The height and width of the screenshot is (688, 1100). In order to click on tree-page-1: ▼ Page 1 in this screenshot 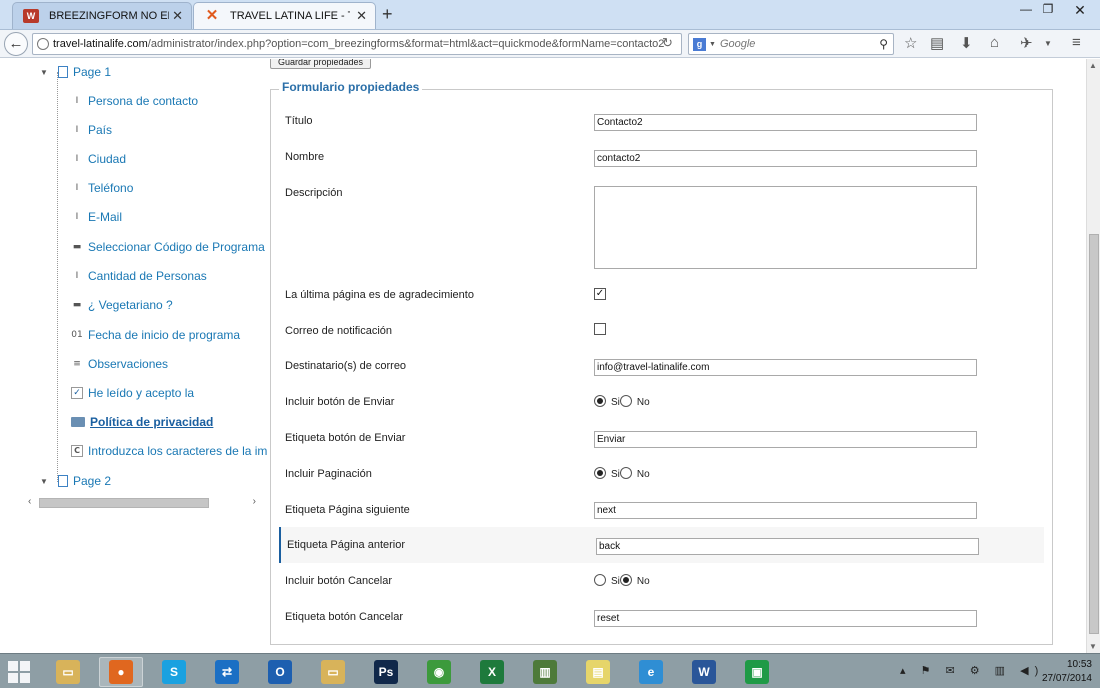, I will do `click(75, 72)`.